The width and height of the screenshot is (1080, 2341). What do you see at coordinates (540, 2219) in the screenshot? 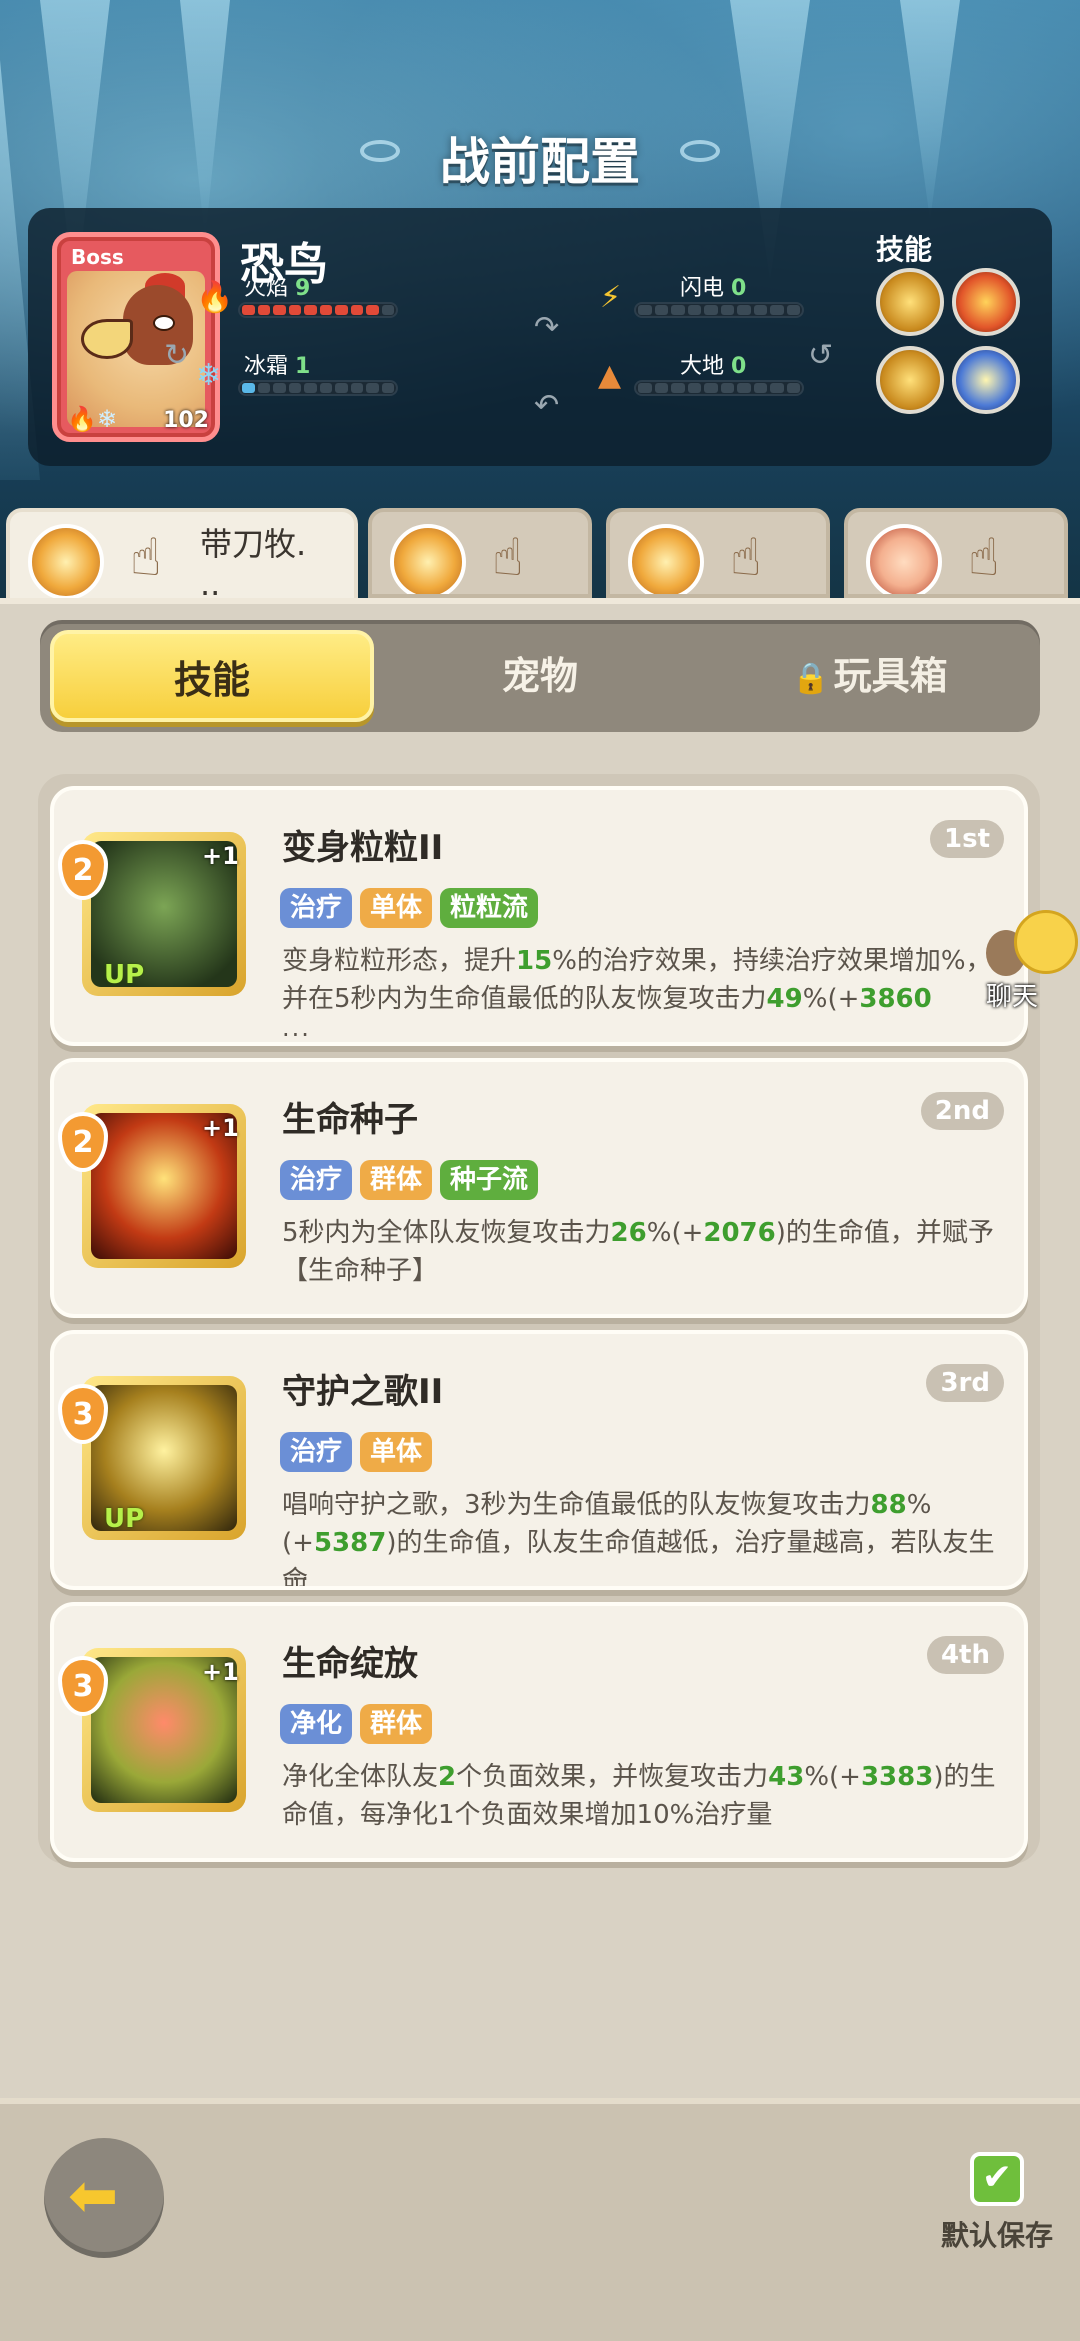
I see `bottom-bar: ⬅ ✔ 默认保存` at bounding box center [540, 2219].